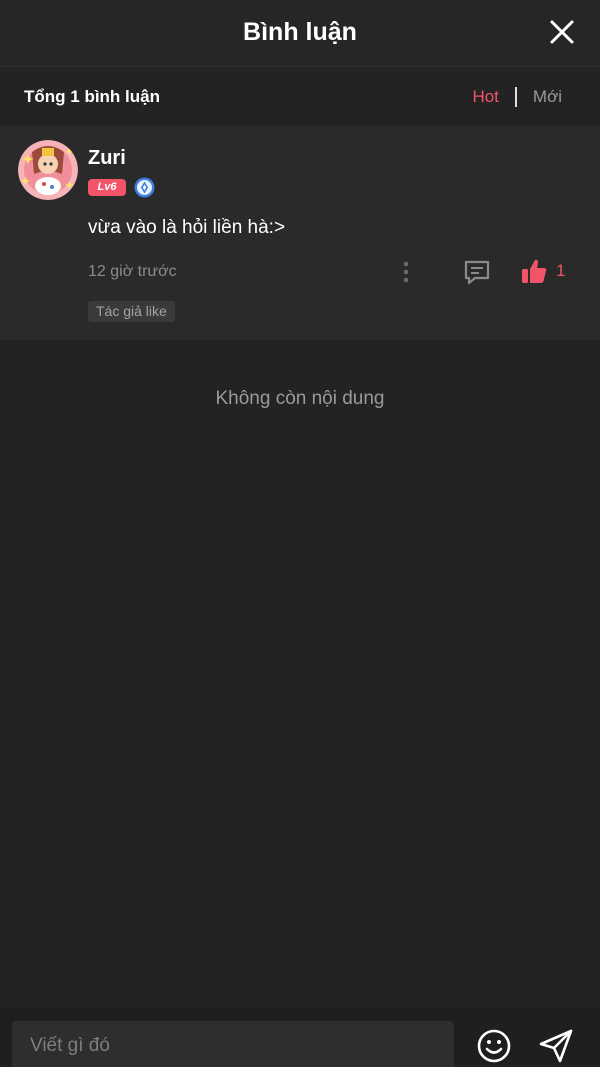 This screenshot has height=1067, width=600. I want to click on reply-button, so click(477, 272).